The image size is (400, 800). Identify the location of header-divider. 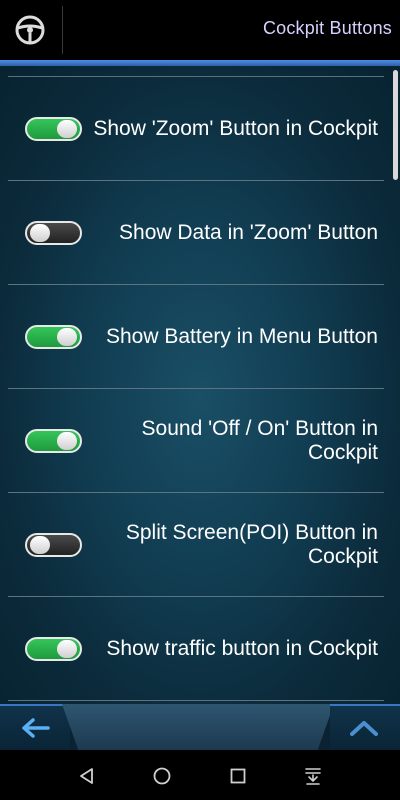
(62, 30).